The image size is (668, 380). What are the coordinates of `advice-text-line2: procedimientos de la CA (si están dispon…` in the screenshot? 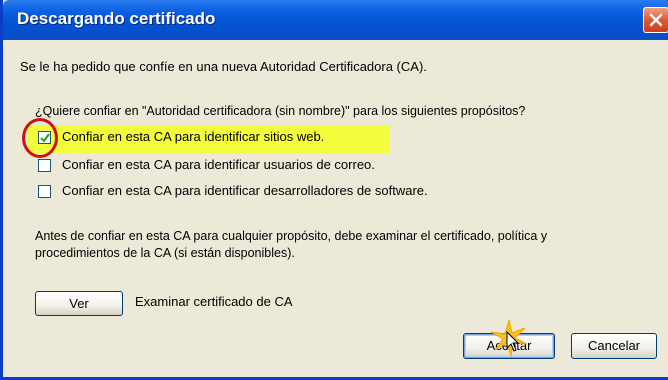 It's located at (165, 253).